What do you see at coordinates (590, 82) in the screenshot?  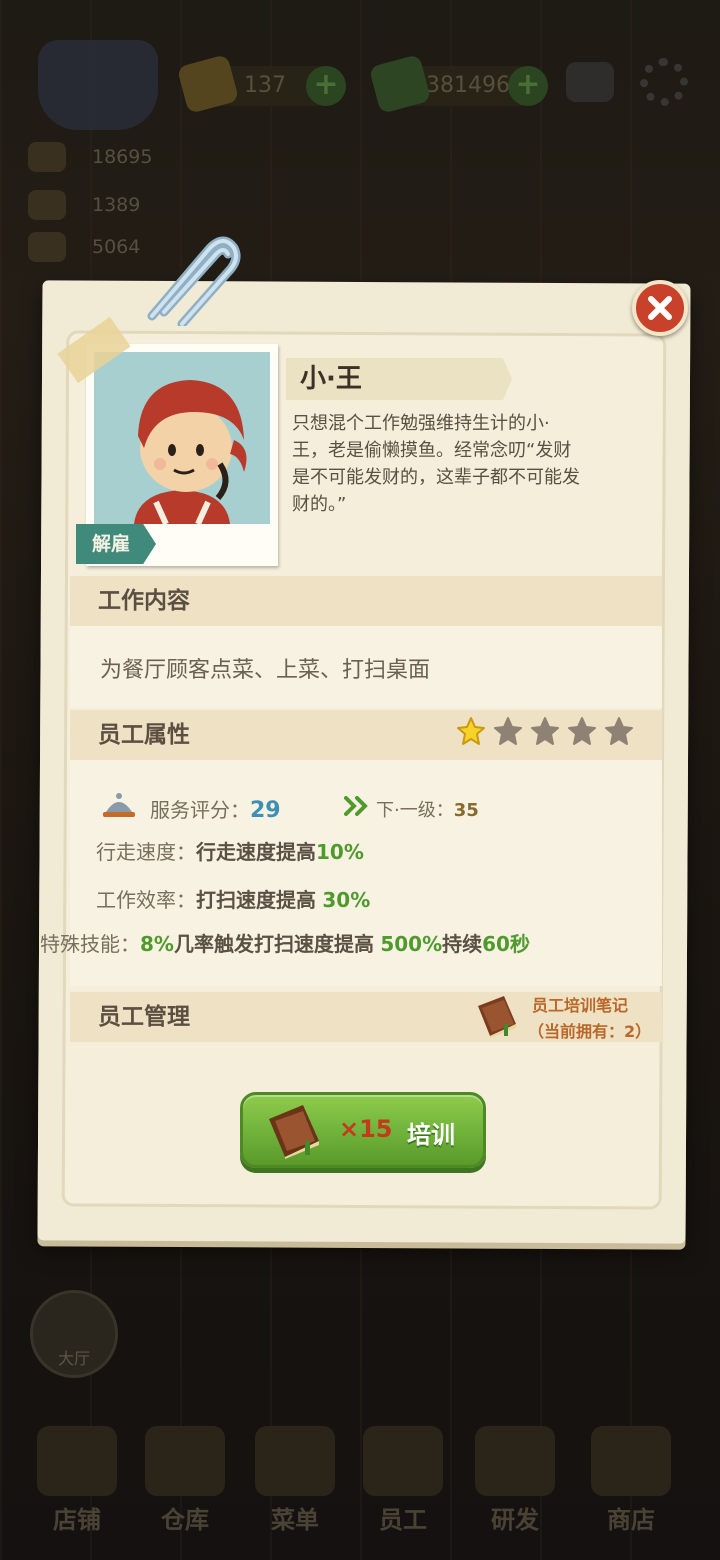 I see `camera-icon` at bounding box center [590, 82].